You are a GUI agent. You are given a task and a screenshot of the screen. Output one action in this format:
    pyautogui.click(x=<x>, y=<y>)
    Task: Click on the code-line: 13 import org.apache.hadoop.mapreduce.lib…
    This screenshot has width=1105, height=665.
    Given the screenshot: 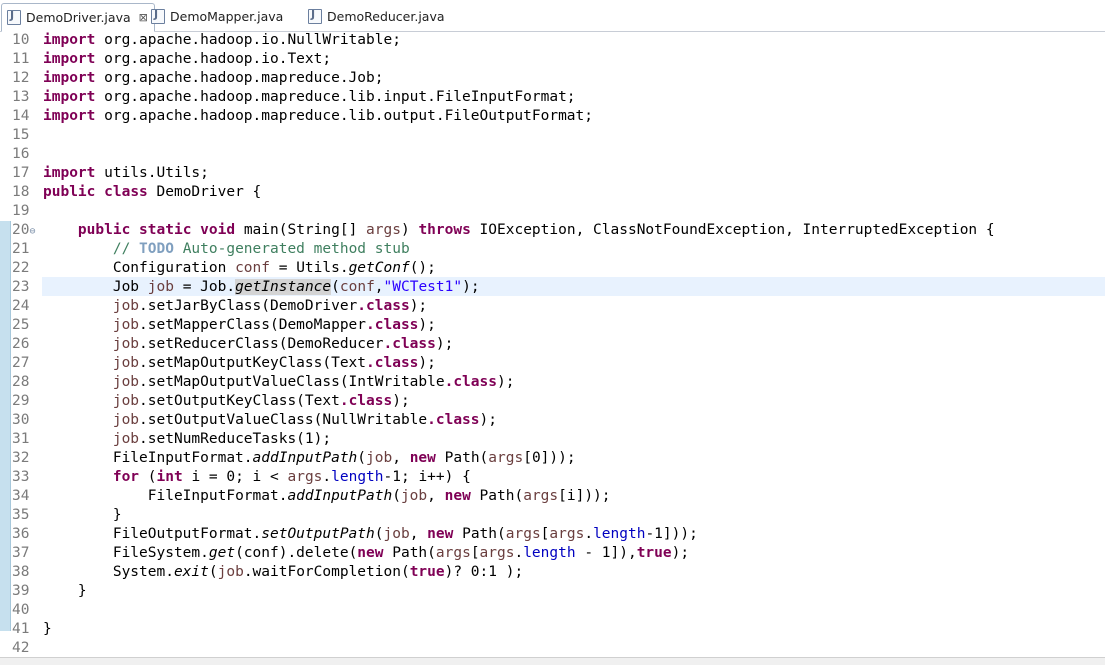 What is the action you would take?
    pyautogui.click(x=294, y=97)
    